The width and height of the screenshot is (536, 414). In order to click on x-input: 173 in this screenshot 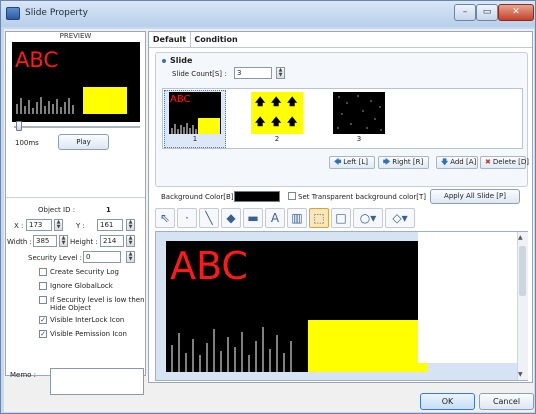, I will do `click(39, 225)`.